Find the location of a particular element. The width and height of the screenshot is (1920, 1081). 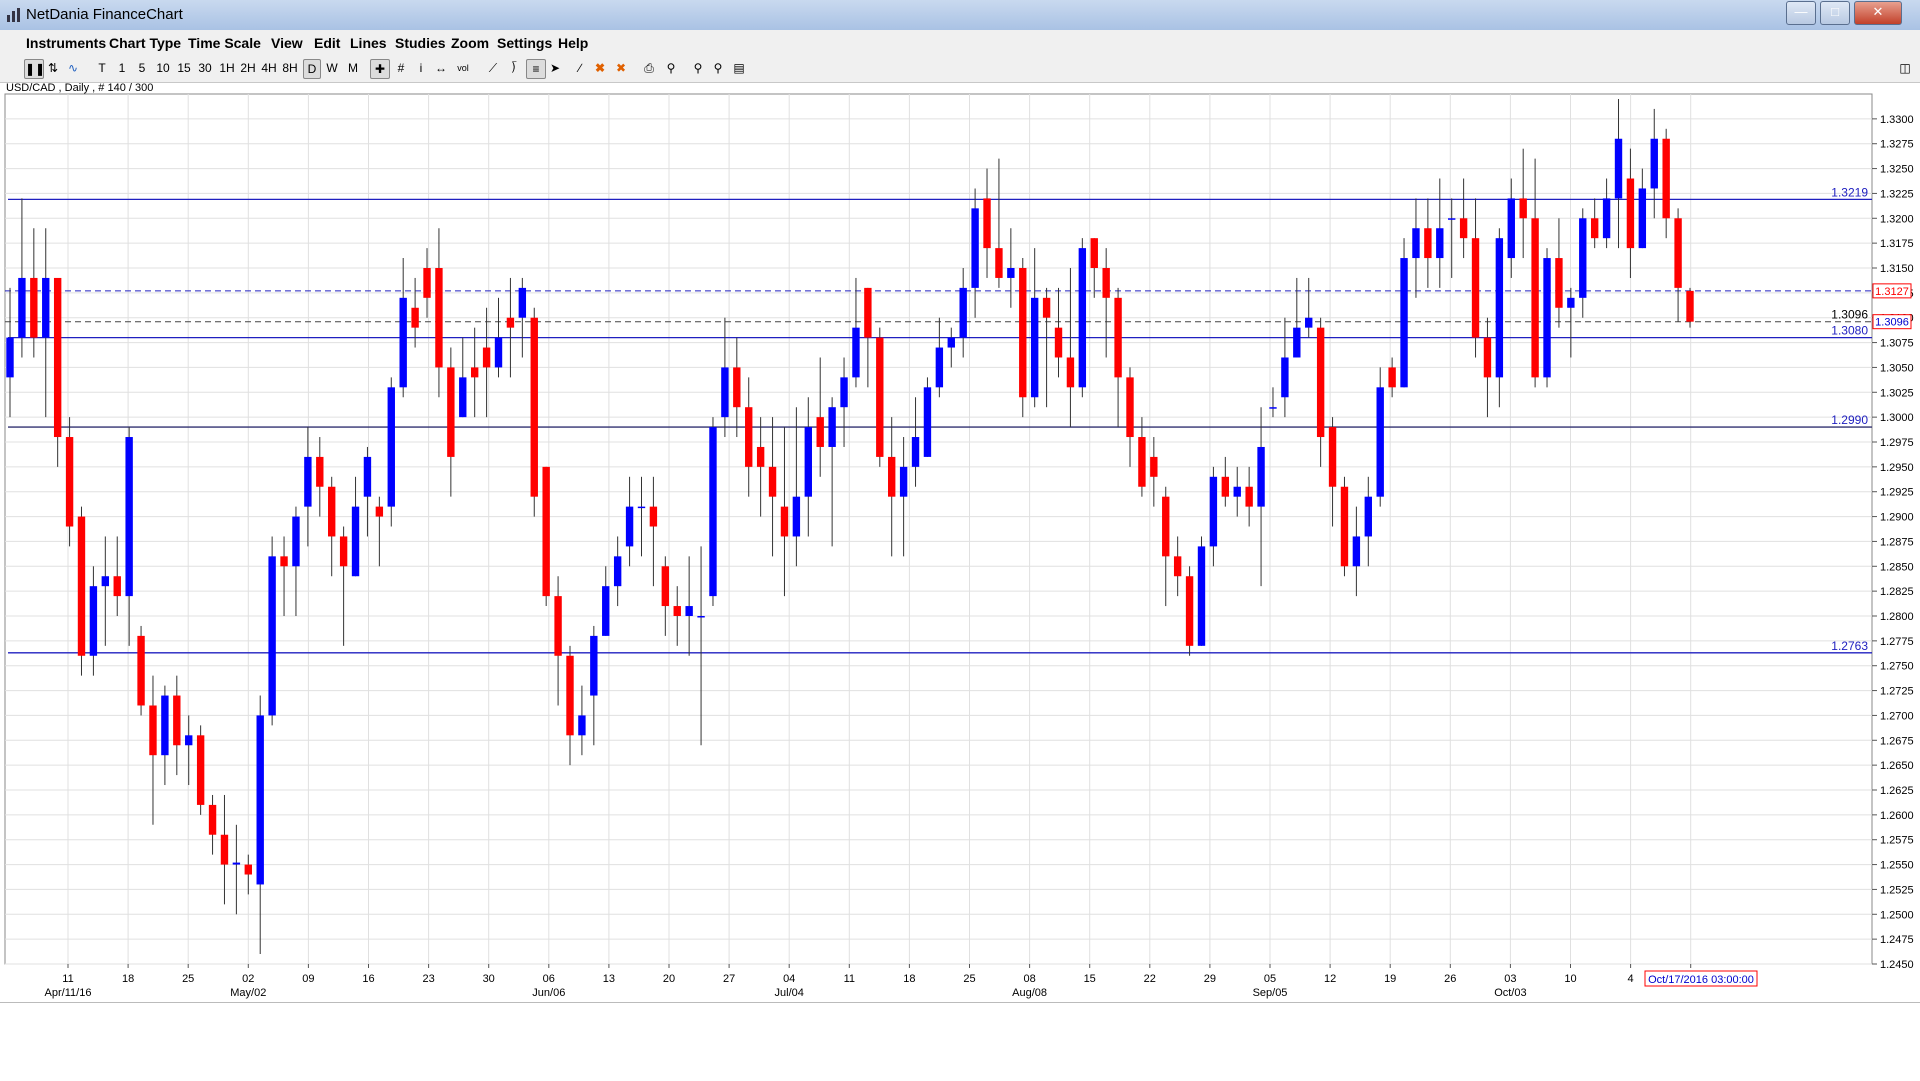

zoom-out-button: ⚲ is located at coordinates (718, 68).